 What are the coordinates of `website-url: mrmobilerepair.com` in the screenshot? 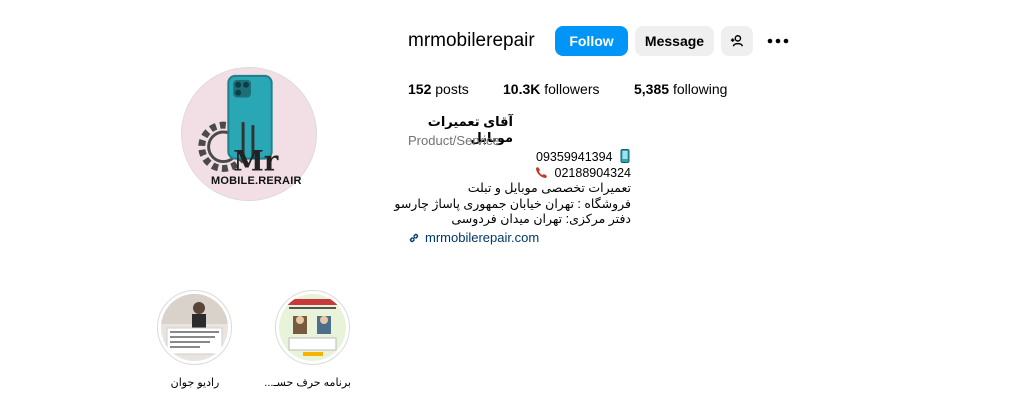 It's located at (482, 237).